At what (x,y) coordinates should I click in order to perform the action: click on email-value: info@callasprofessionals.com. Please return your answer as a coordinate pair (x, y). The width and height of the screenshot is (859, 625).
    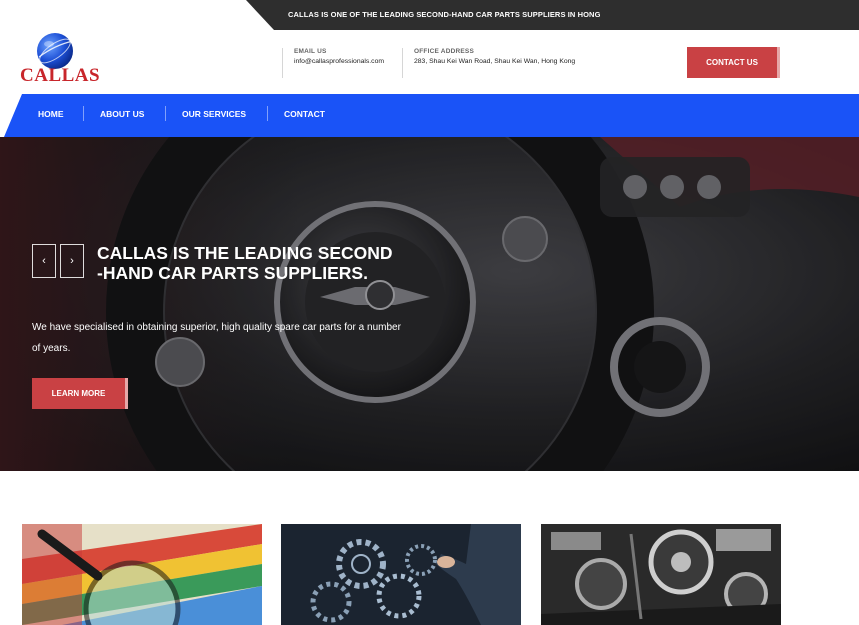
    Looking at the image, I should click on (339, 61).